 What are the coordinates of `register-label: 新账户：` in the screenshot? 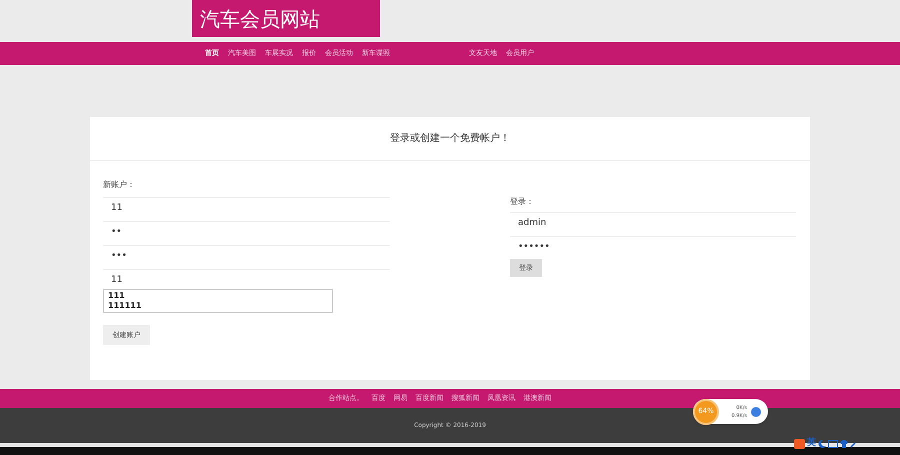 It's located at (119, 185).